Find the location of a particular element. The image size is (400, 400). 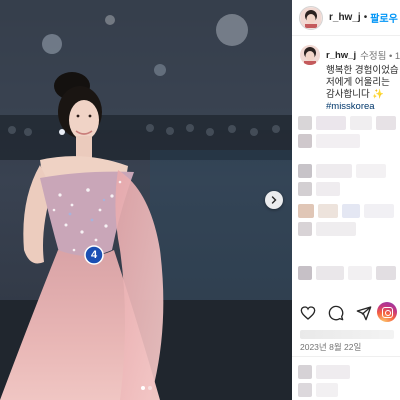

next-image-button is located at coordinates (274, 200).